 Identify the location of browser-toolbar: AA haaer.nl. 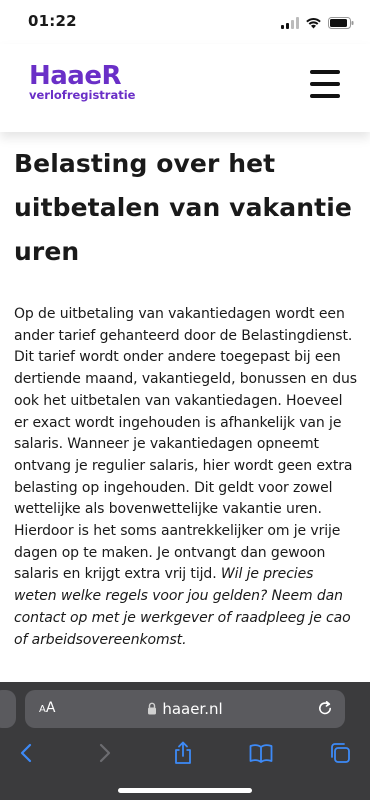
(185, 741).